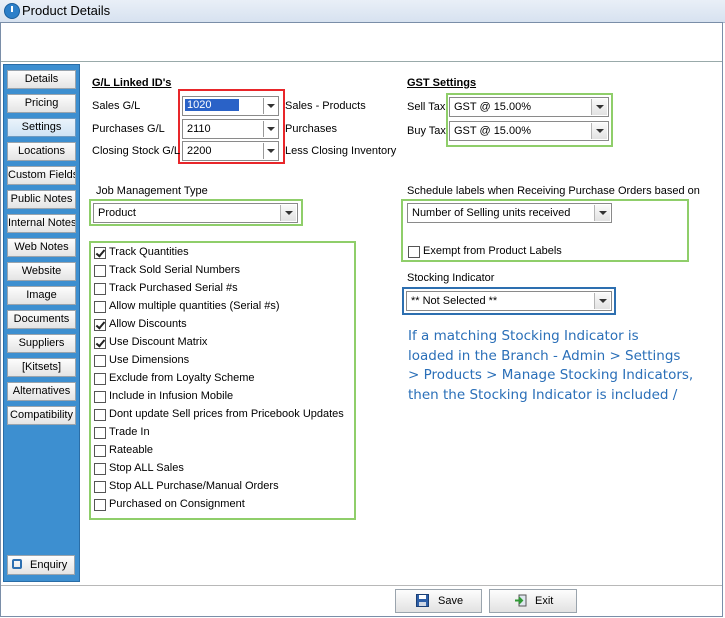 This screenshot has width=725, height=618. Describe the element at coordinates (152, 191) in the screenshot. I see `job-management-label: Job Management Type` at that location.